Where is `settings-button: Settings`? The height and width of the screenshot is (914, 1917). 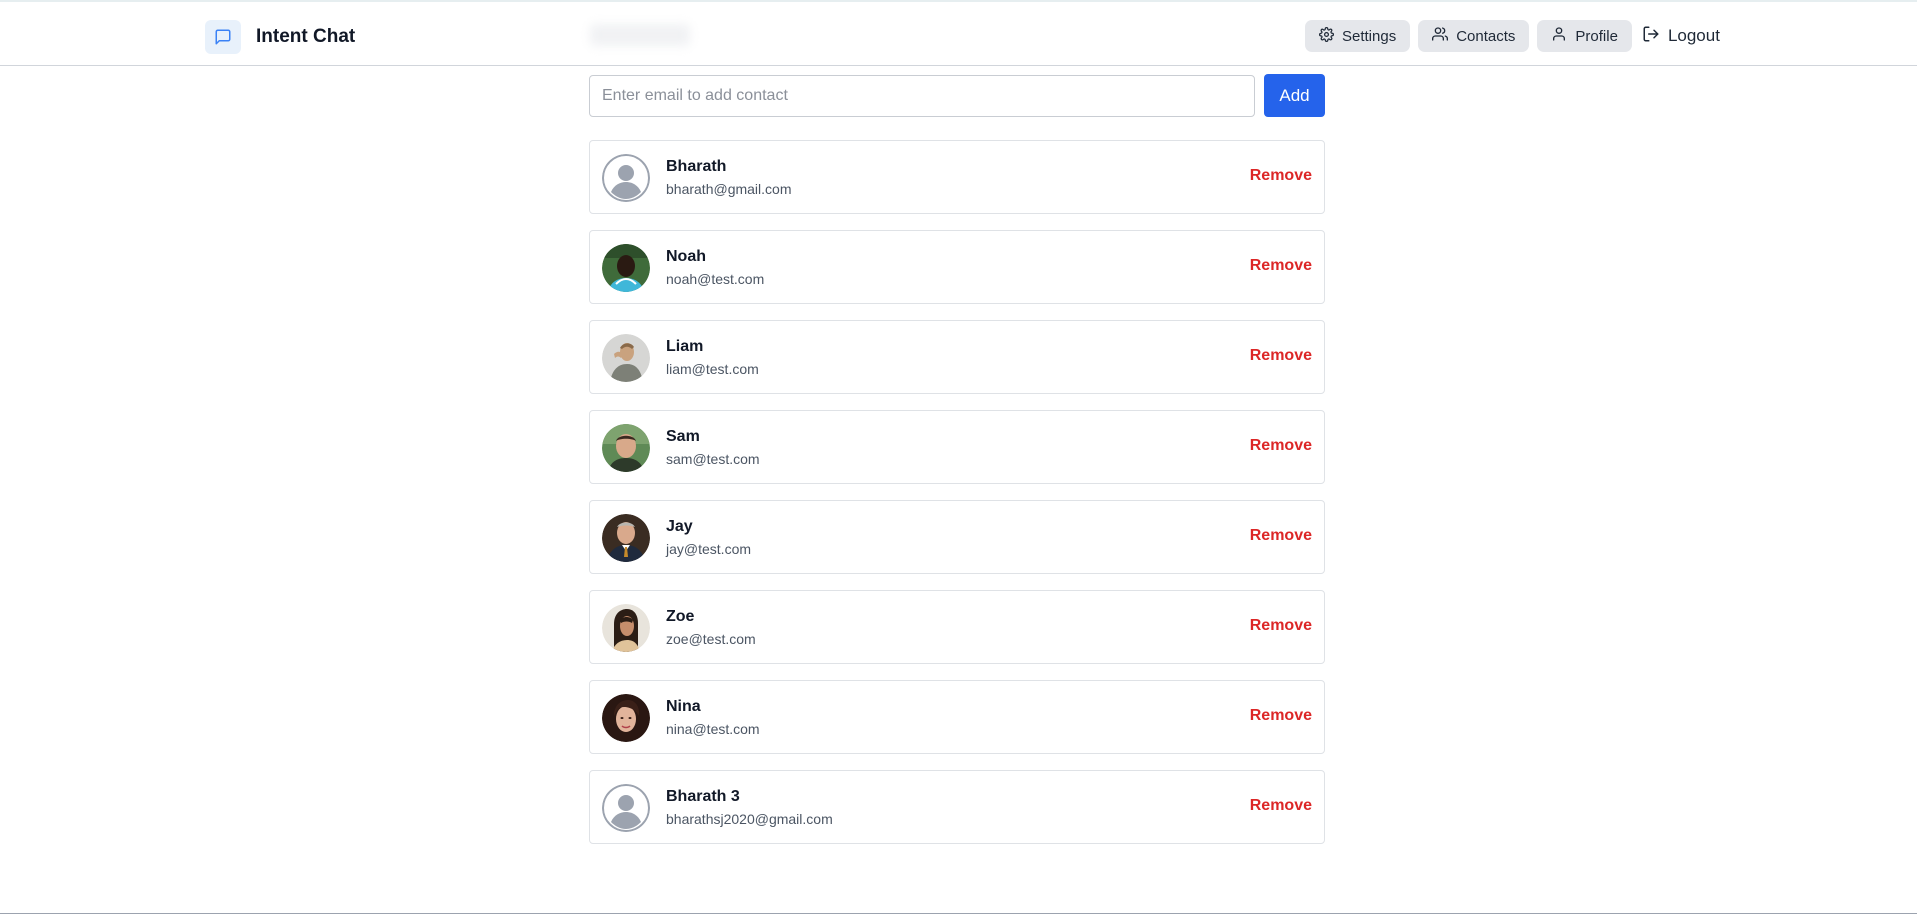 settings-button: Settings is located at coordinates (1358, 36).